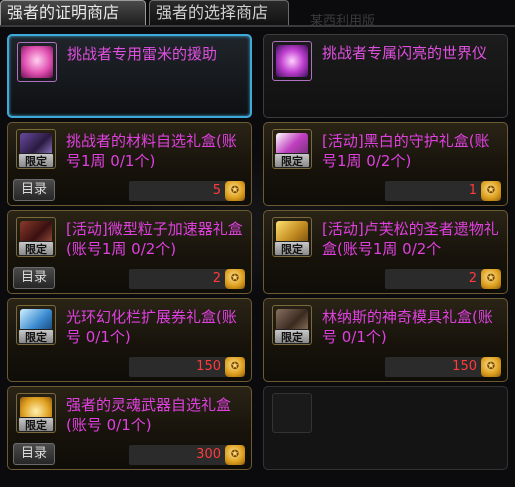  What do you see at coordinates (405, 53) in the screenshot?
I see `item-name: 挑战者专属闪亮的世界仪` at bounding box center [405, 53].